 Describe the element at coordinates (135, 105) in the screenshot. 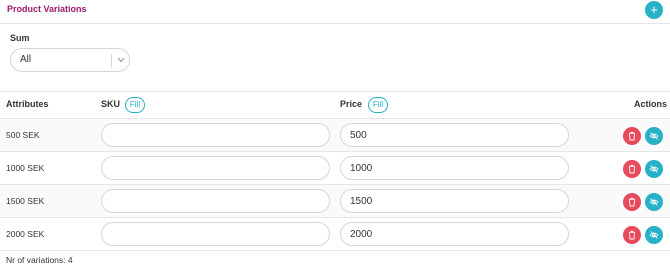

I see `sku-fill-button: Fill` at that location.